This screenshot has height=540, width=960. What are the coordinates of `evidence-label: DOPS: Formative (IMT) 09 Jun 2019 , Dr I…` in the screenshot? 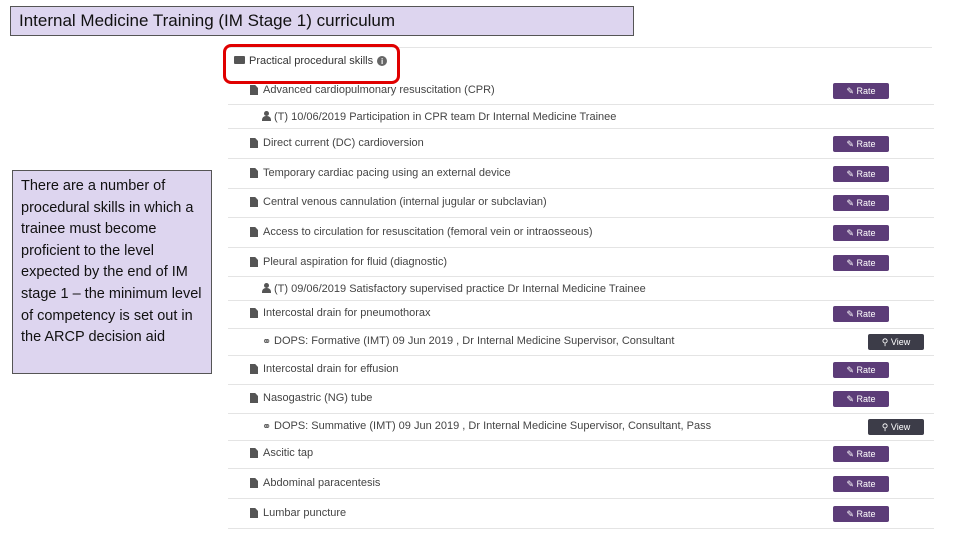 It's located at (474, 341).